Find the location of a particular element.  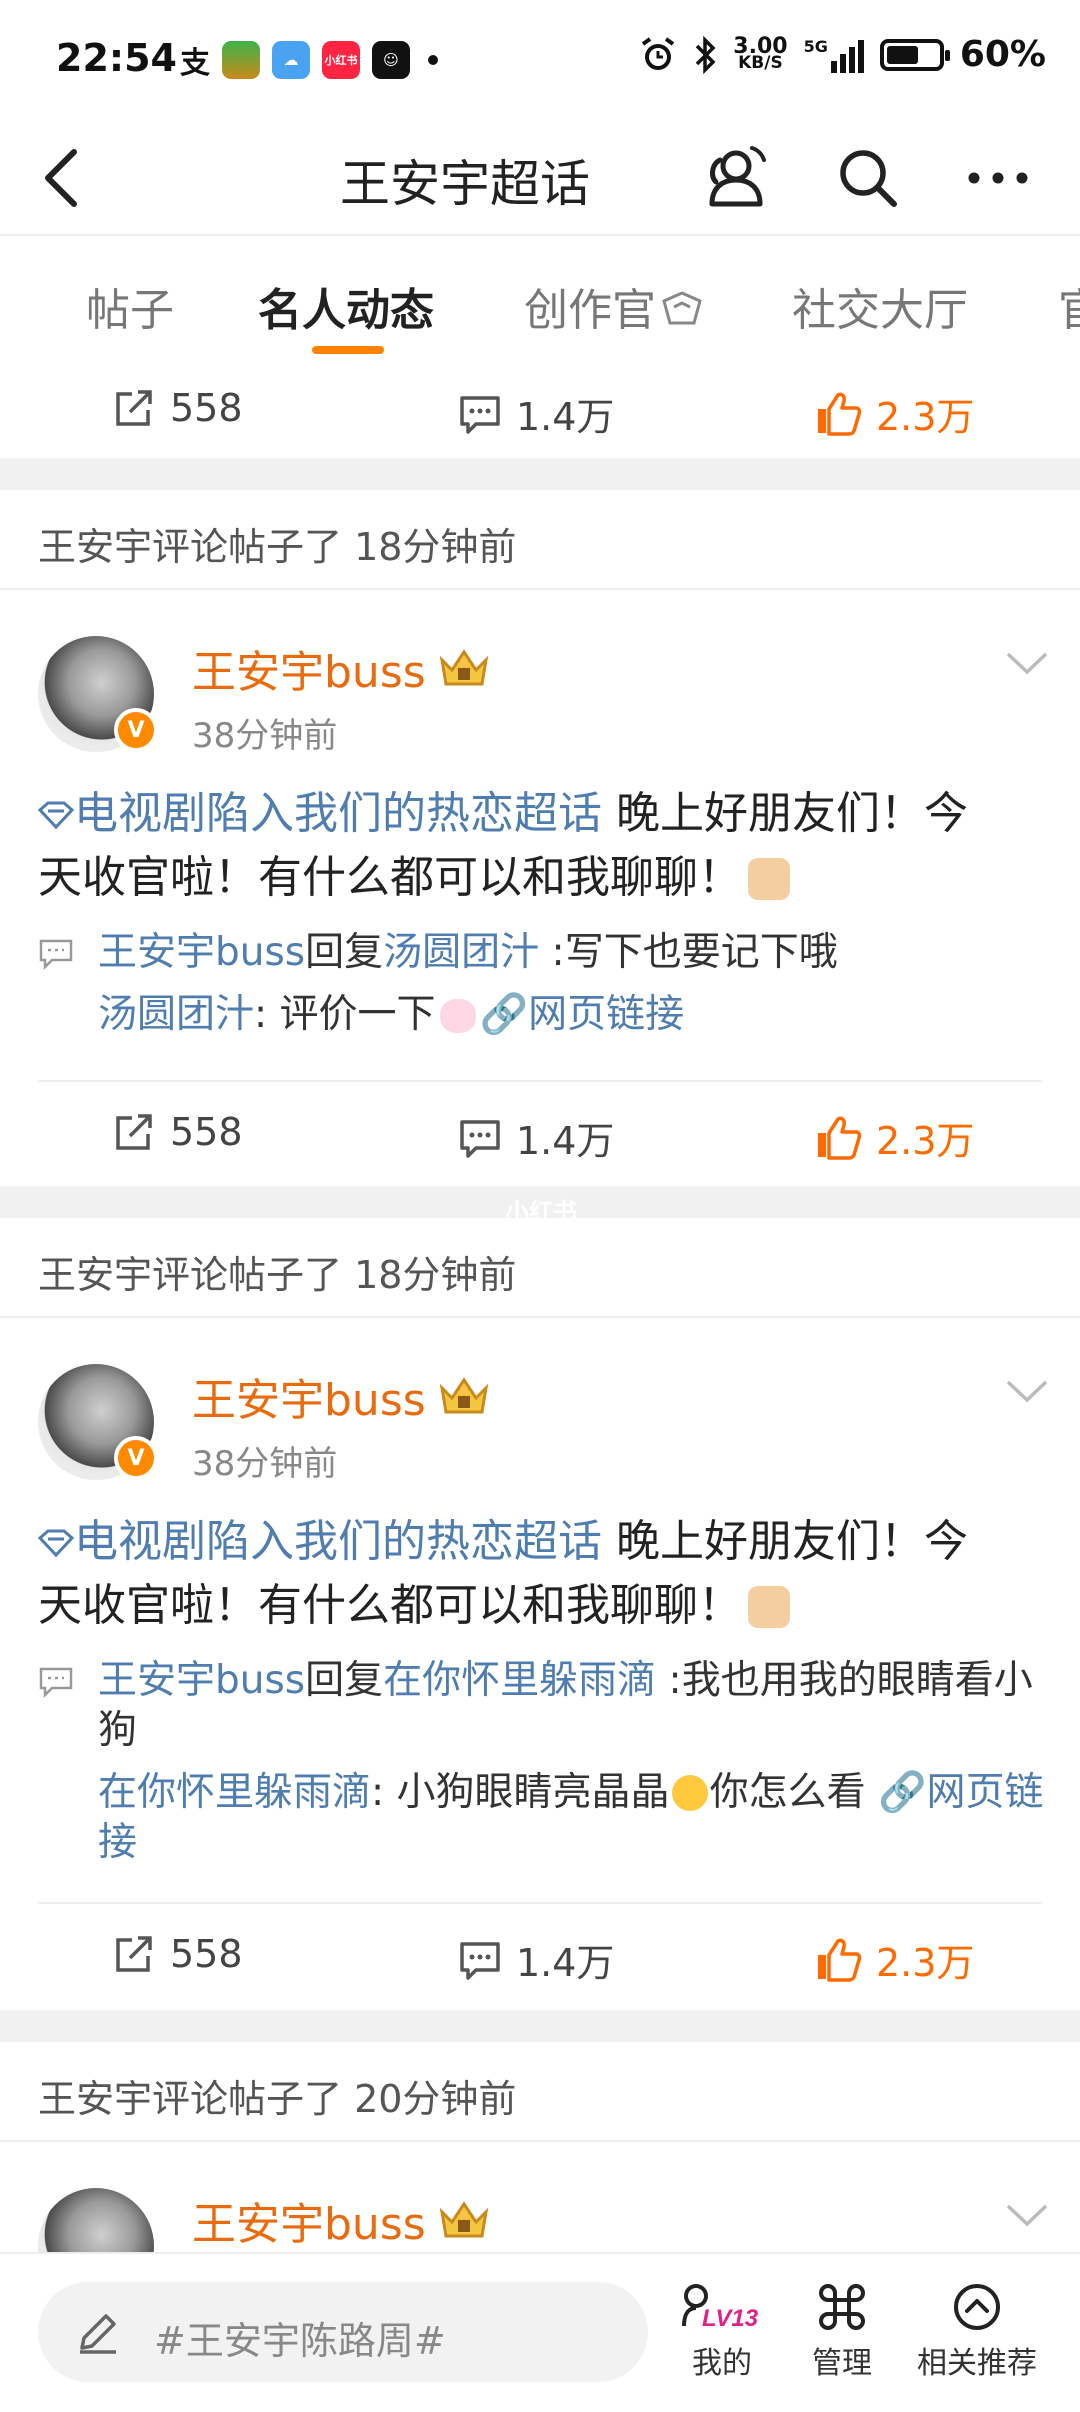

profile-level-icon: LV13 is located at coordinates (720, 2308).